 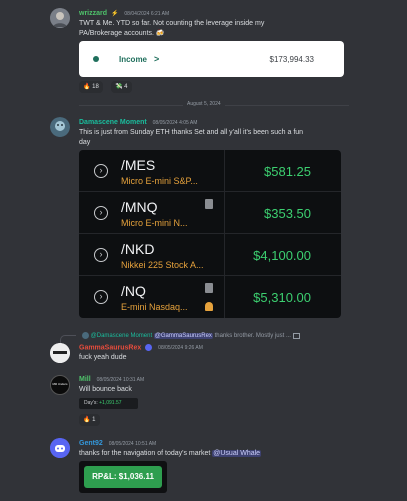 What do you see at coordinates (210, 255) in the screenshot?
I see `ticker-row: › /NKD Nikkei 225 Stock A... $4,100.00` at bounding box center [210, 255].